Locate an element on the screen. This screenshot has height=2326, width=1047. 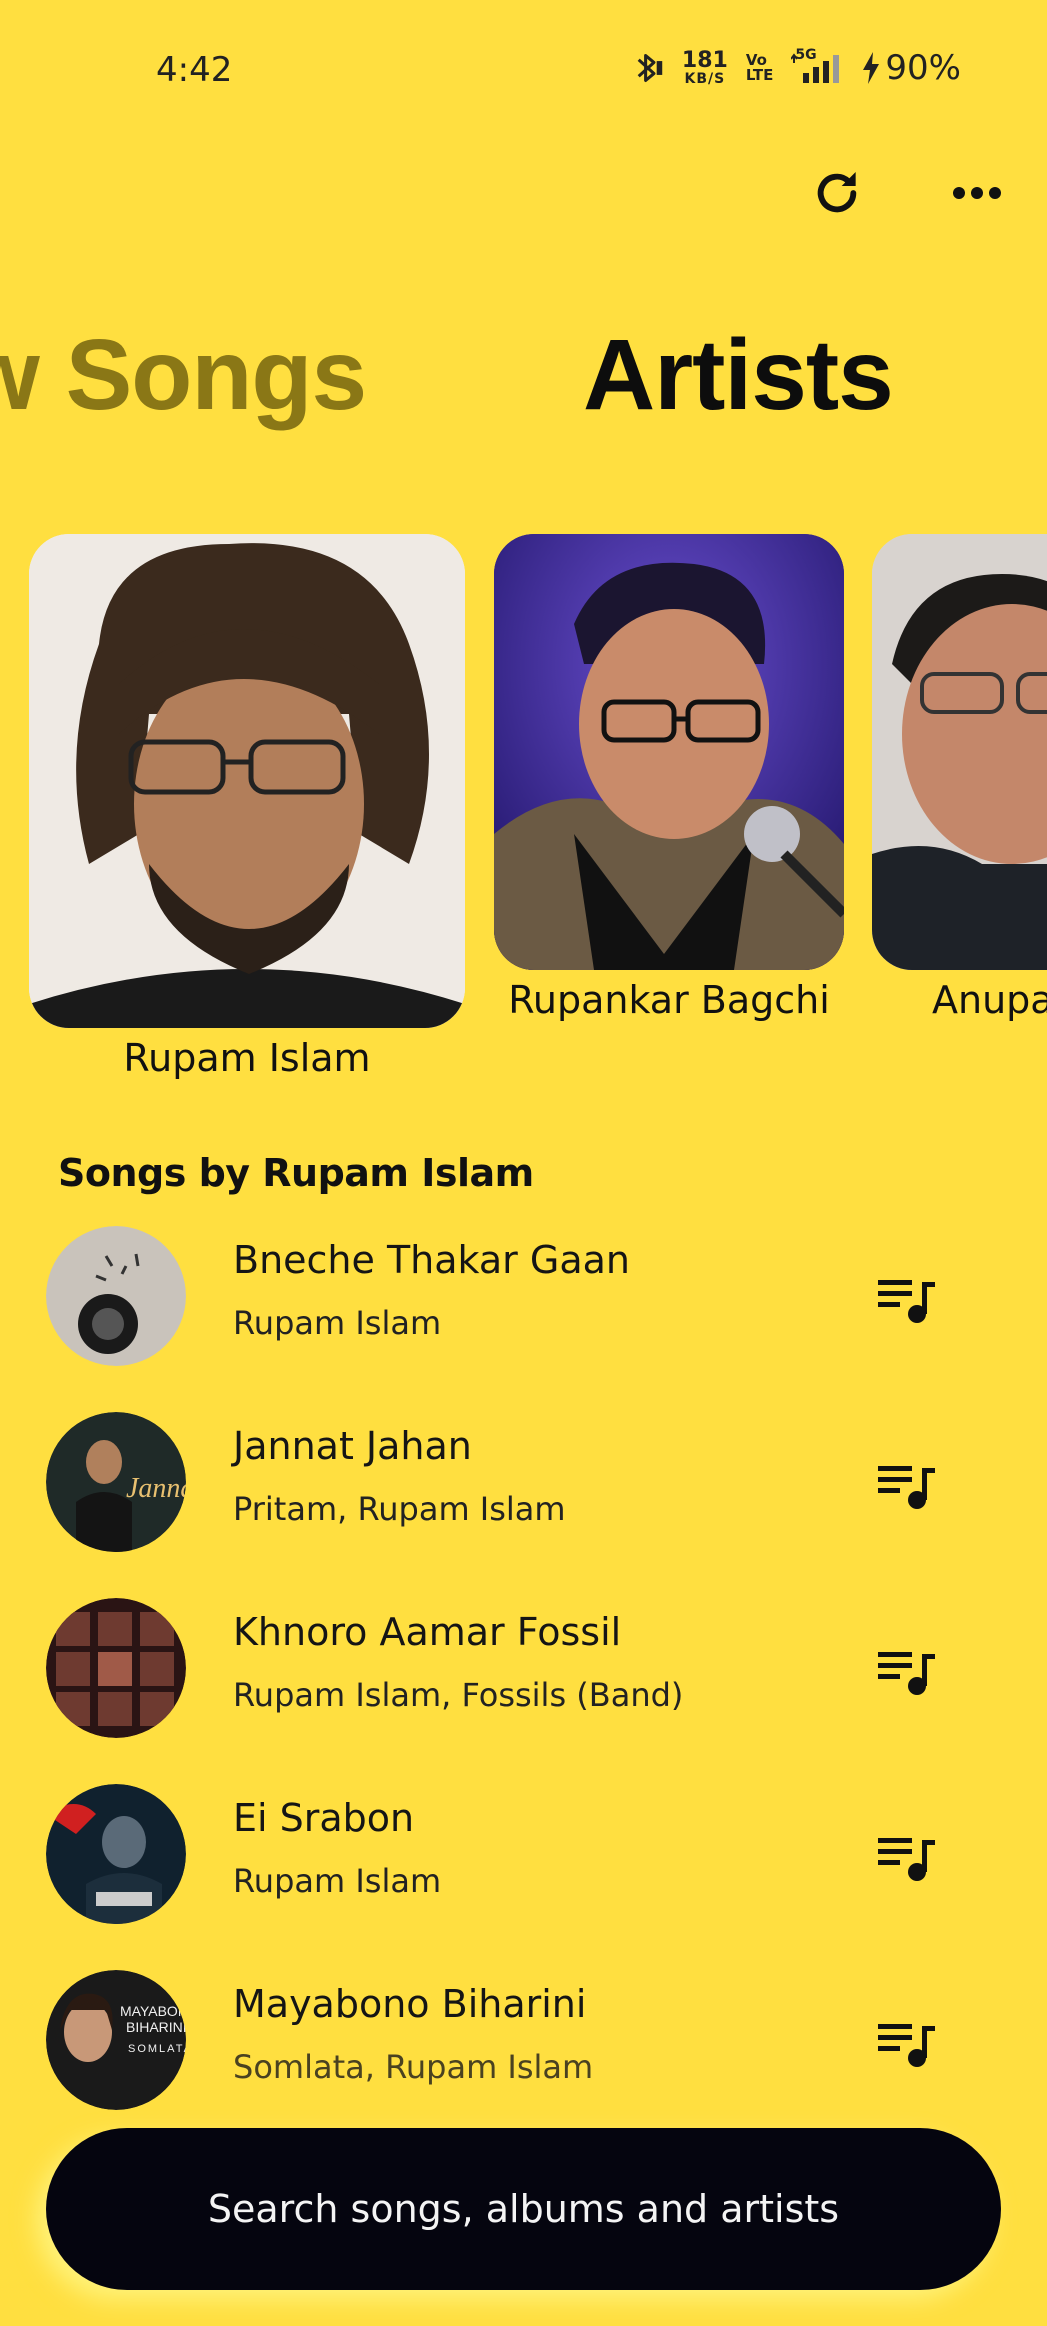
status-icons: 181 KB/S Vo LTE 5G 90% is located at coordinates (795, 67).